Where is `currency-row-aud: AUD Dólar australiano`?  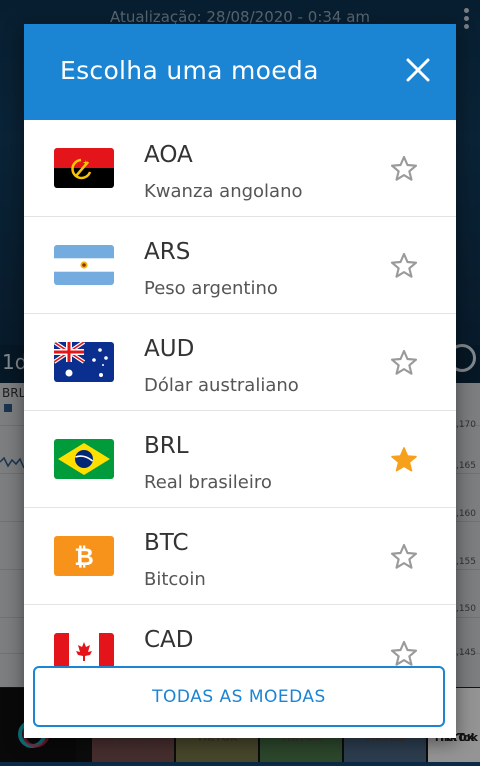
currency-row-aud: AUD Dólar australiano is located at coordinates (240, 362).